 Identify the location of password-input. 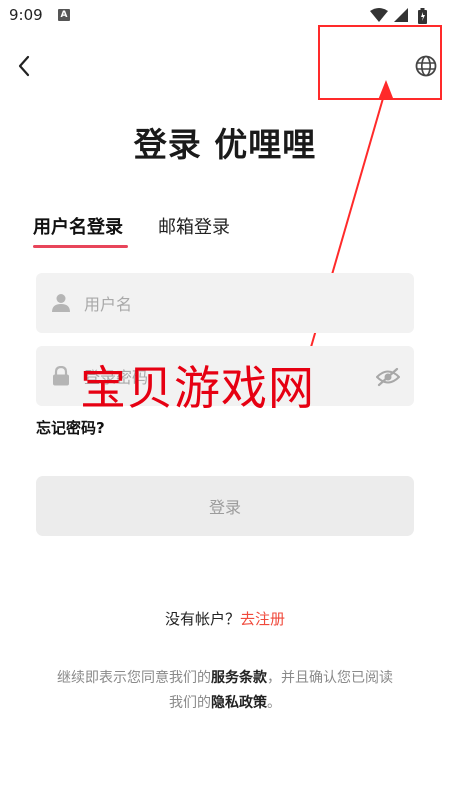
(224, 377).